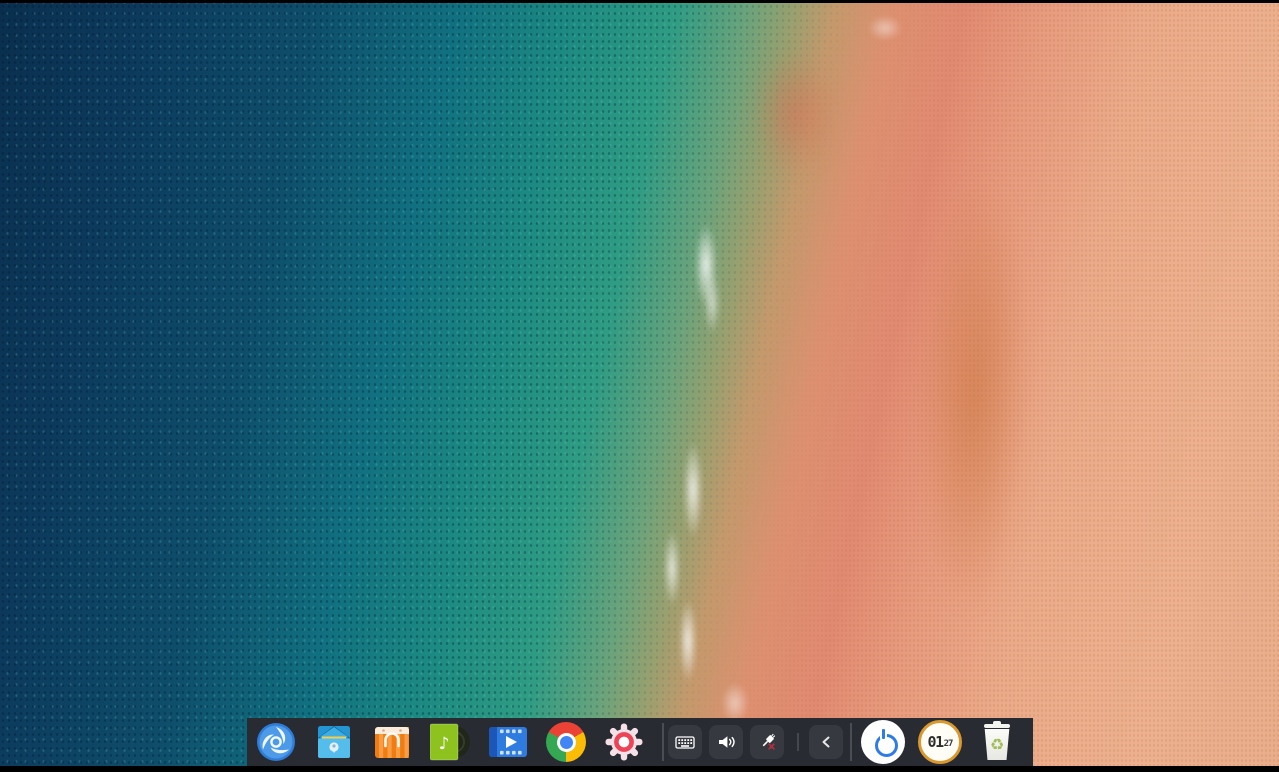  I want to click on music-button: ♪, so click(449, 742).